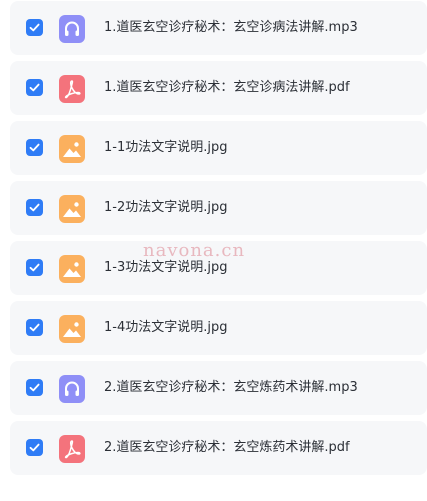  I want to click on file-name: 2.道医玄空诊疗秘术：玄空炼药术讲解.pdf, so click(227, 447).